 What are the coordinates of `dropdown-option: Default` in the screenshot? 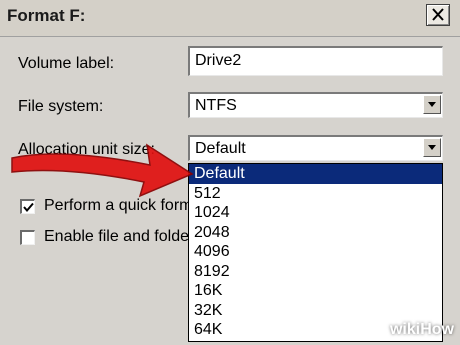 It's located at (315, 174).